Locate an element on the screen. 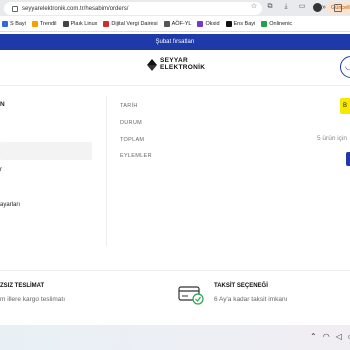  extensions-icon: ⧉ is located at coordinates (270, 7).